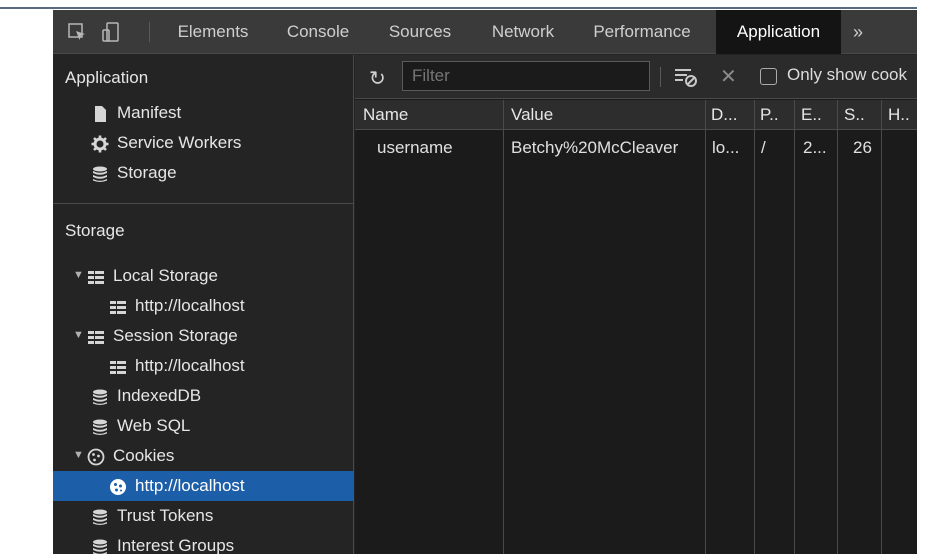  I want to click on column-header-httponly: H.., so click(902, 115).